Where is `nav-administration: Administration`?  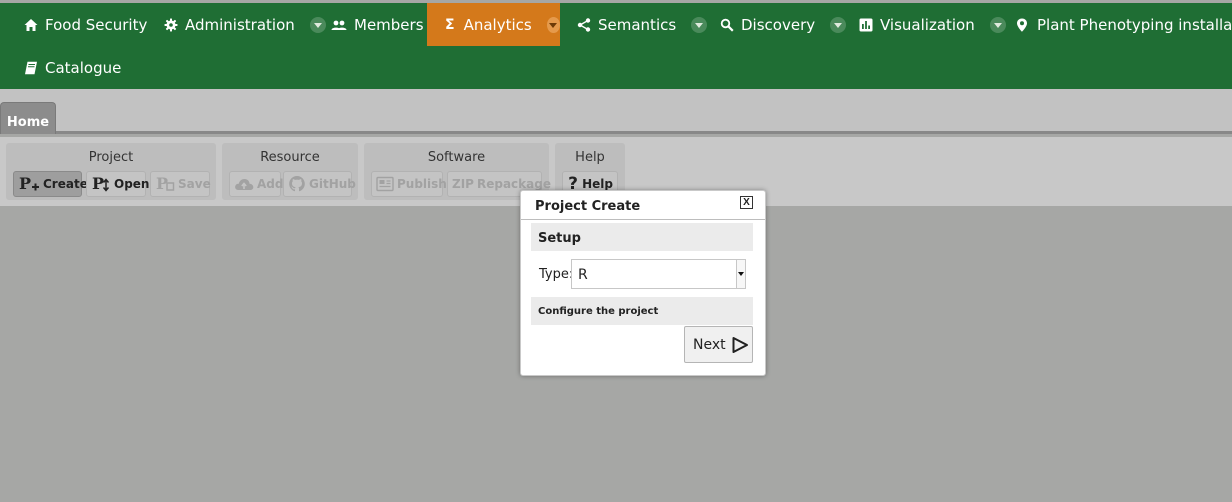
nav-administration: Administration is located at coordinates (245, 24).